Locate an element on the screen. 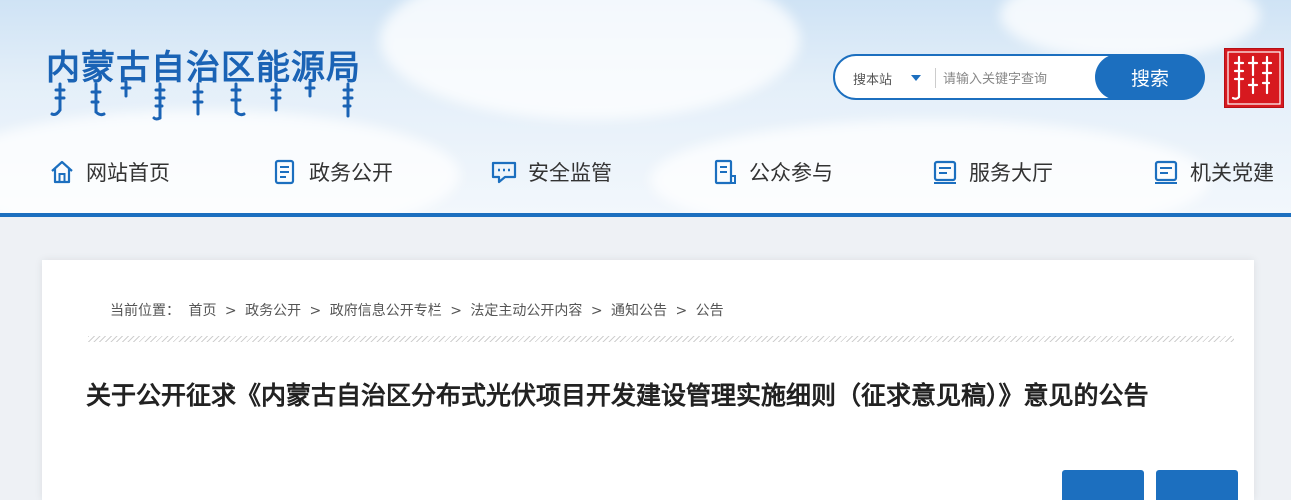 The image size is (1291, 500). breadcrumb-item-home: 首页 is located at coordinates (202, 311).